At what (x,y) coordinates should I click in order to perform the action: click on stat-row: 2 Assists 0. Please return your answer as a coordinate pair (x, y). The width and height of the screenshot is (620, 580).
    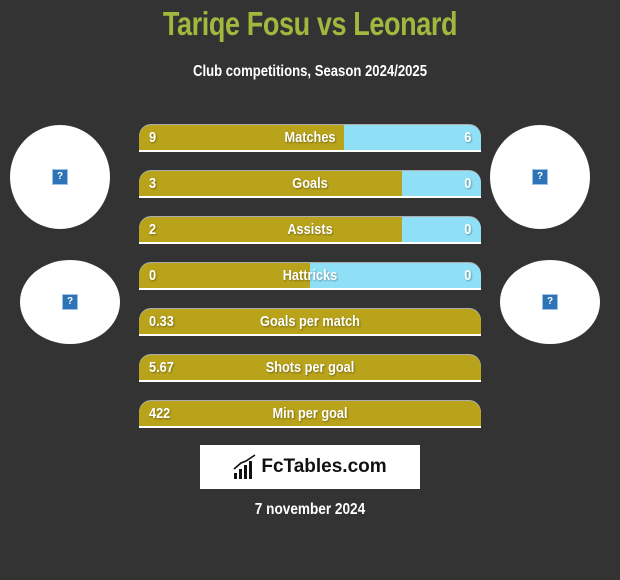
    Looking at the image, I should click on (310, 230).